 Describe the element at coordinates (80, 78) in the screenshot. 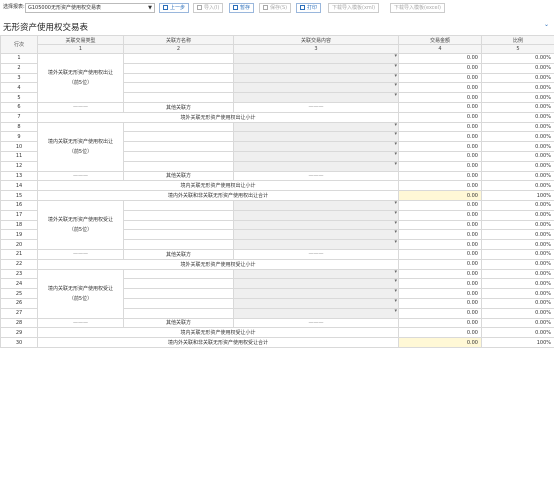

I see `transaction-type: 境外关联无形资产使用权出让 （前5位）` at that location.